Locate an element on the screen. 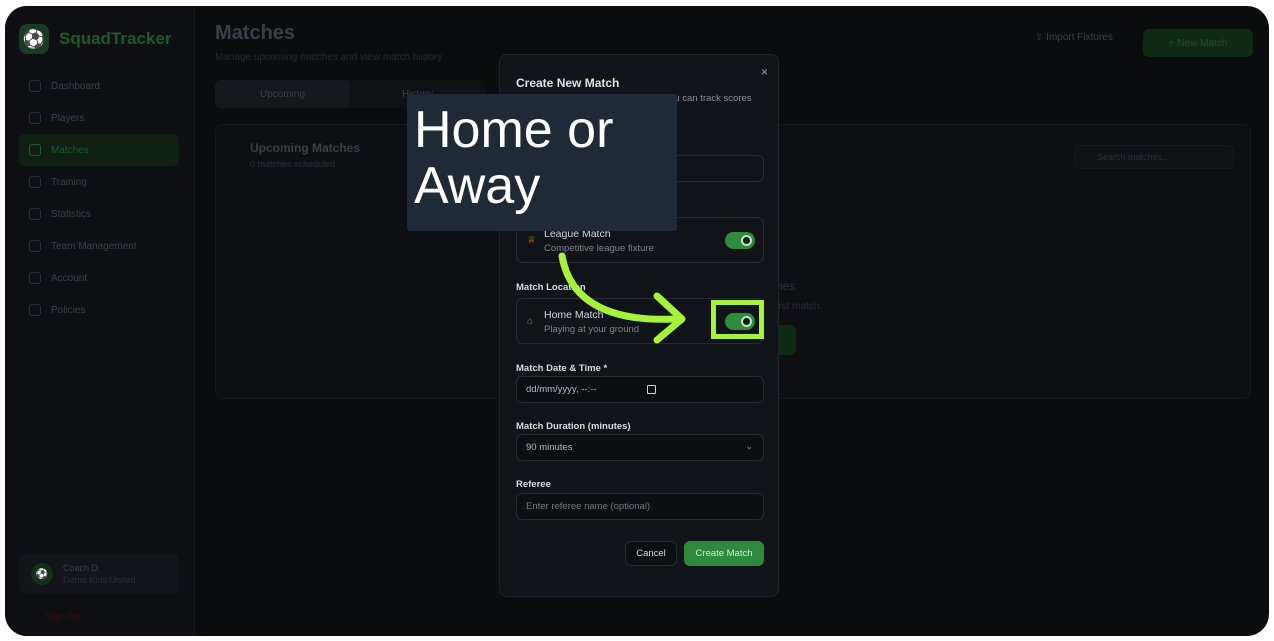 The width and height of the screenshot is (1274, 641). sidebar-item-matches: Matches is located at coordinates (99, 150).